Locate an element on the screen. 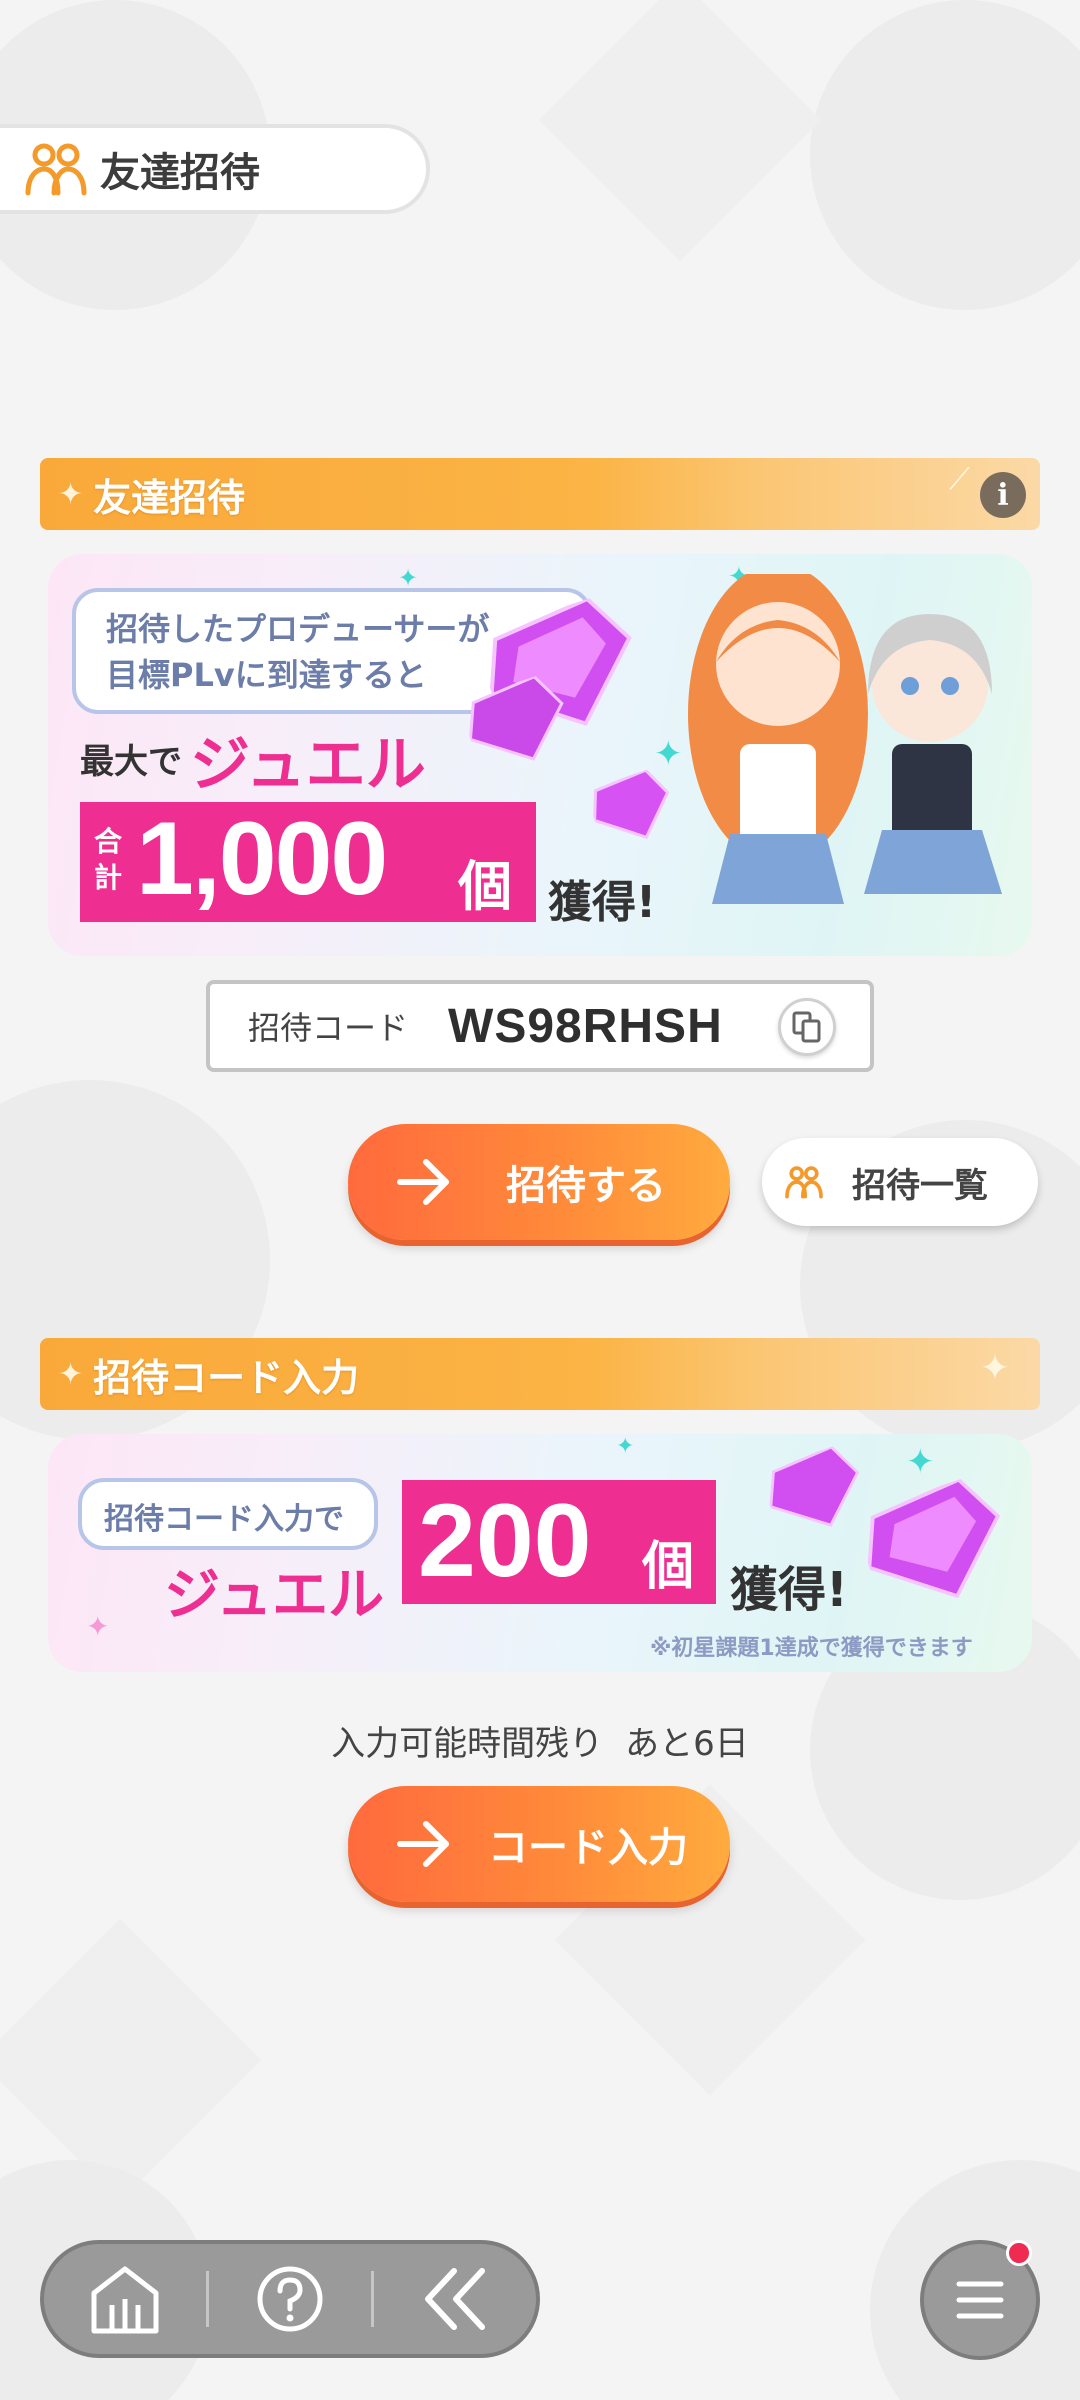 The width and height of the screenshot is (1080, 2400). reward-amount: 1,000 is located at coordinates (262, 859).